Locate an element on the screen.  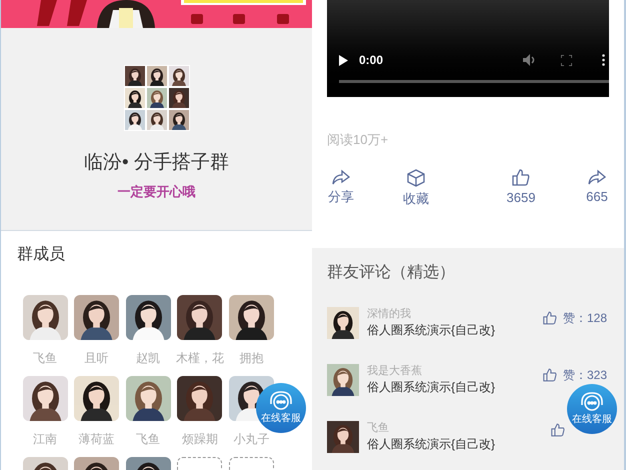
member-name: 烦躁期 is located at coordinates (200, 439).